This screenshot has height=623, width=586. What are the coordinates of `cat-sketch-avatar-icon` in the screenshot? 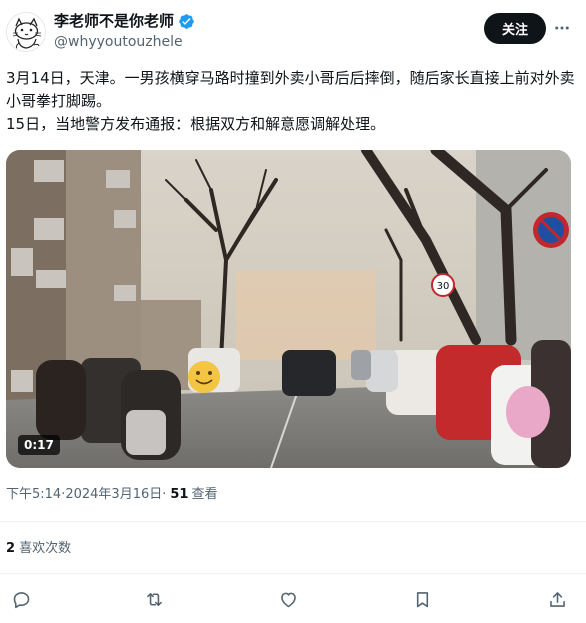 It's located at (26, 32).